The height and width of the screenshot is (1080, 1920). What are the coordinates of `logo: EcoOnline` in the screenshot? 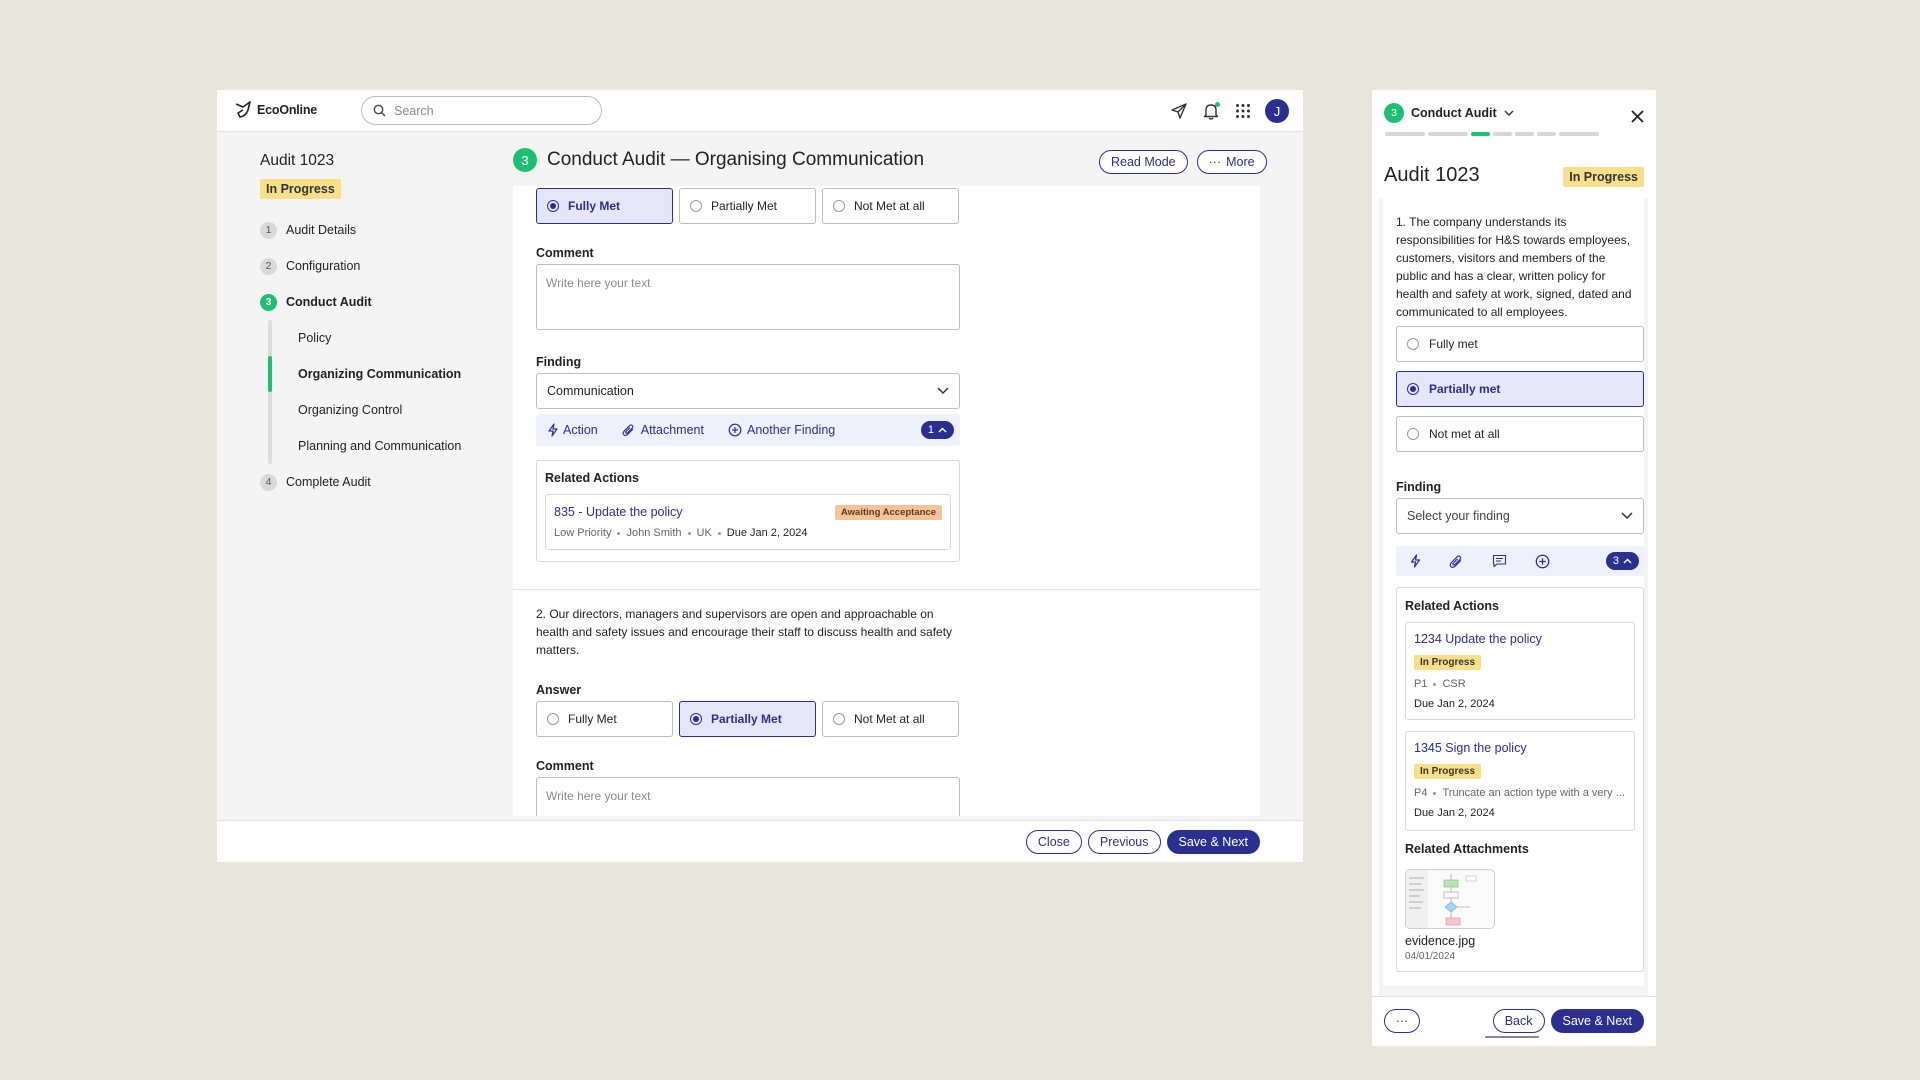 It's located at (275, 110).